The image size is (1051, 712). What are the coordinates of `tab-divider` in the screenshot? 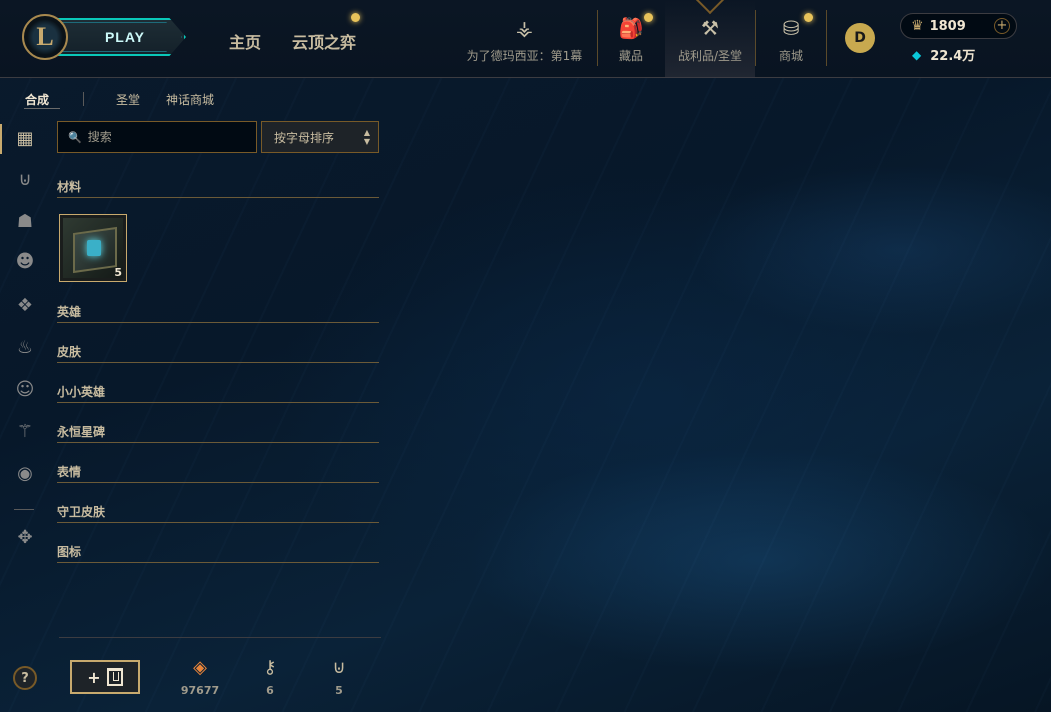 It's located at (83, 99).